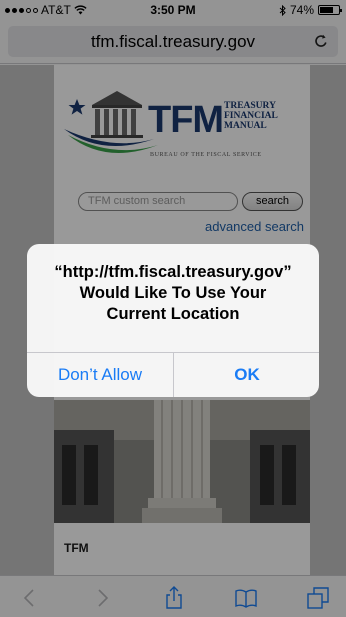  What do you see at coordinates (246, 374) in the screenshot?
I see `ok-button: OK` at bounding box center [246, 374].